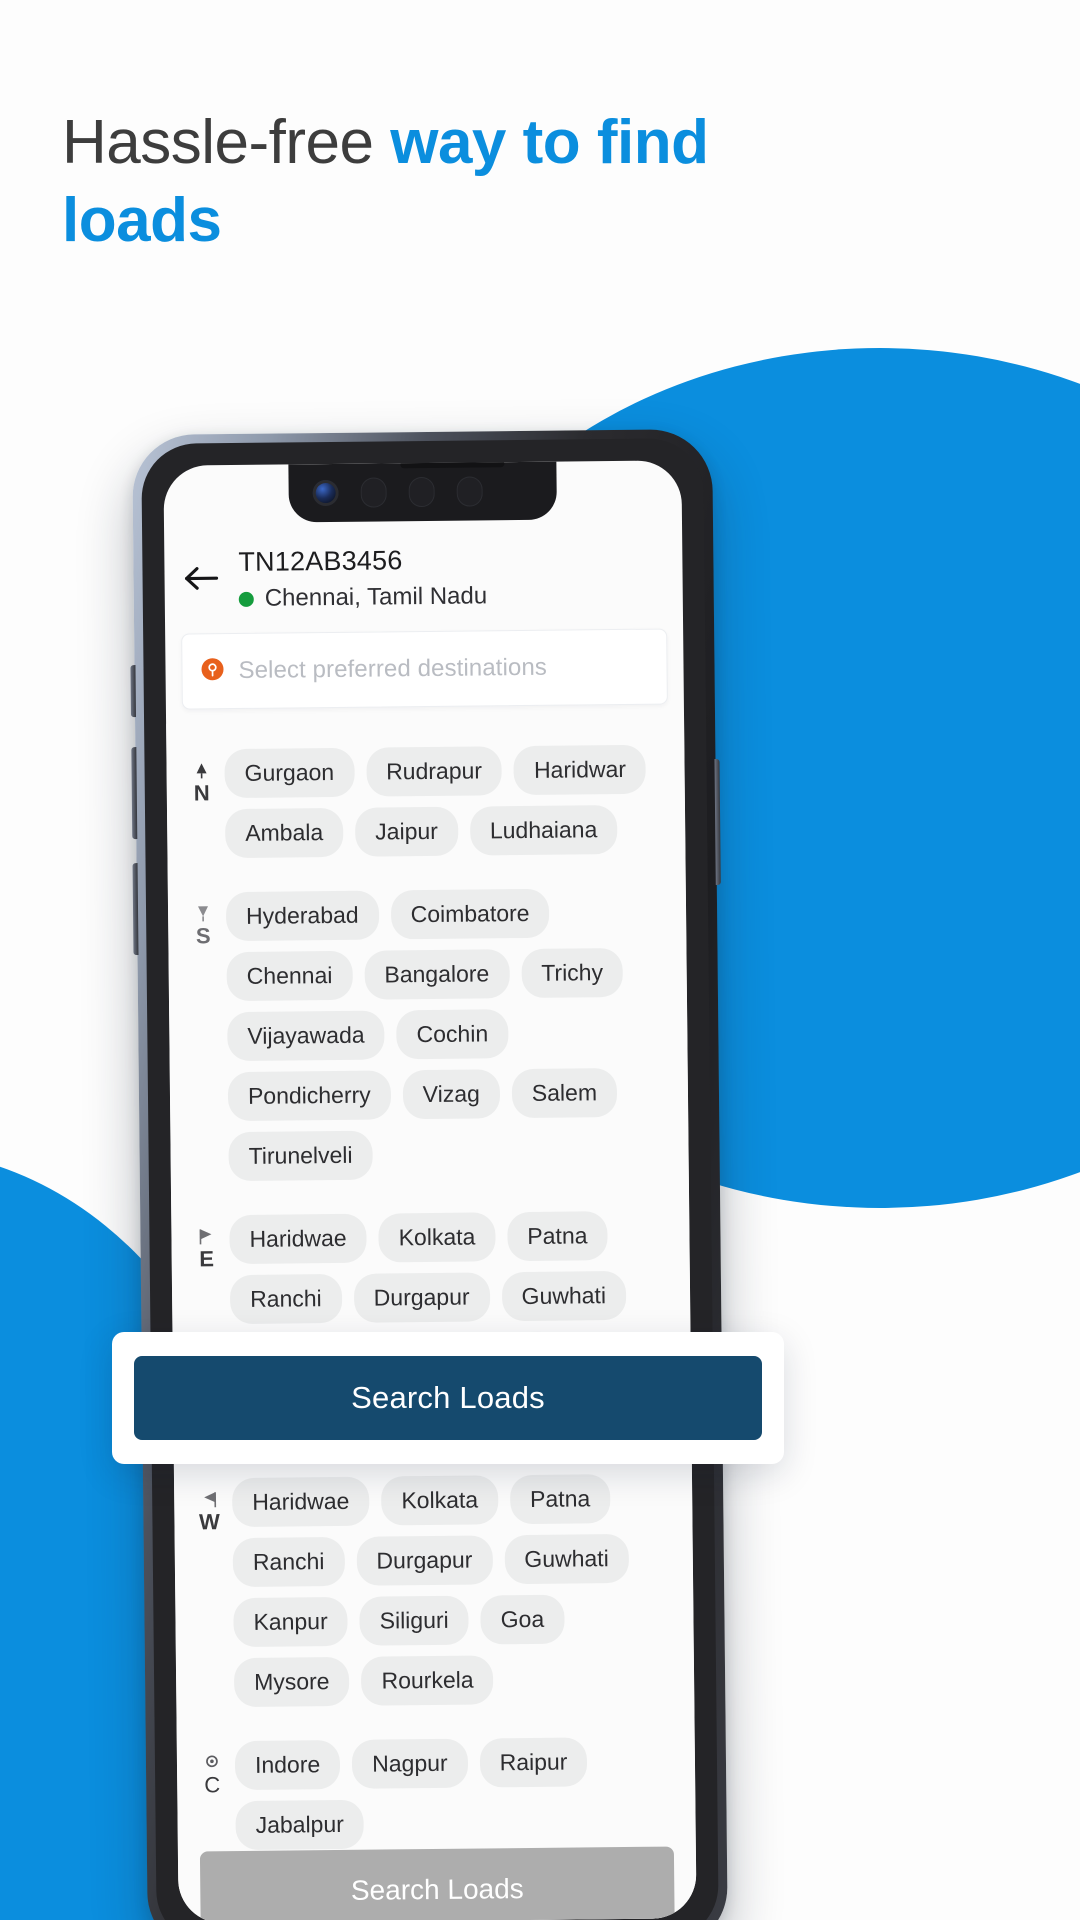 This screenshot has width=1080, height=1920. Describe the element at coordinates (284, 833) in the screenshot. I see `chip-item: Ambala` at that location.